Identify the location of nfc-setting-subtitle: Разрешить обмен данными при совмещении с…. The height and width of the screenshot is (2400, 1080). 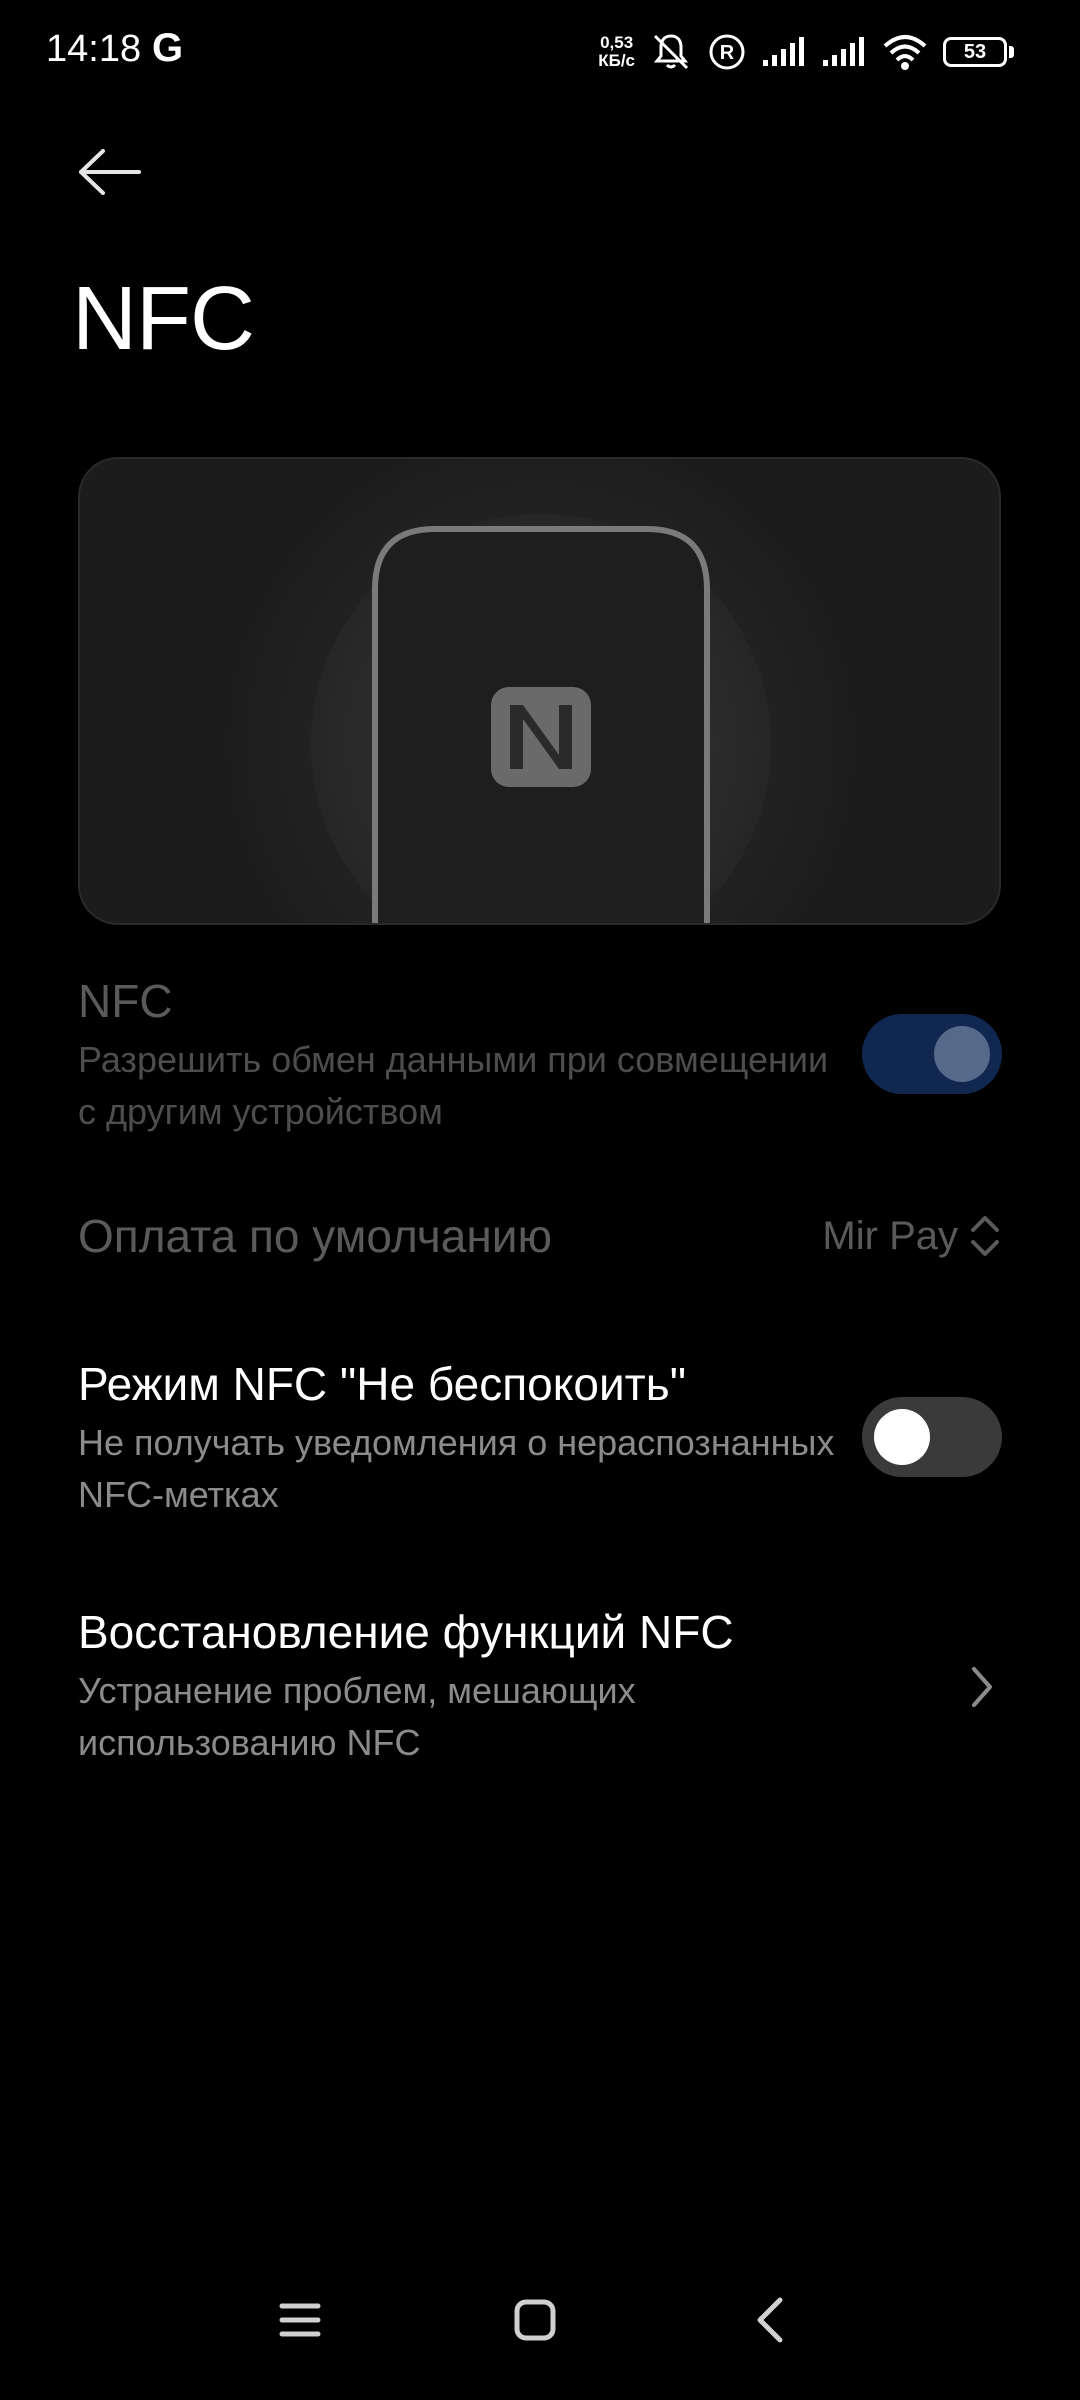
(453, 1085).